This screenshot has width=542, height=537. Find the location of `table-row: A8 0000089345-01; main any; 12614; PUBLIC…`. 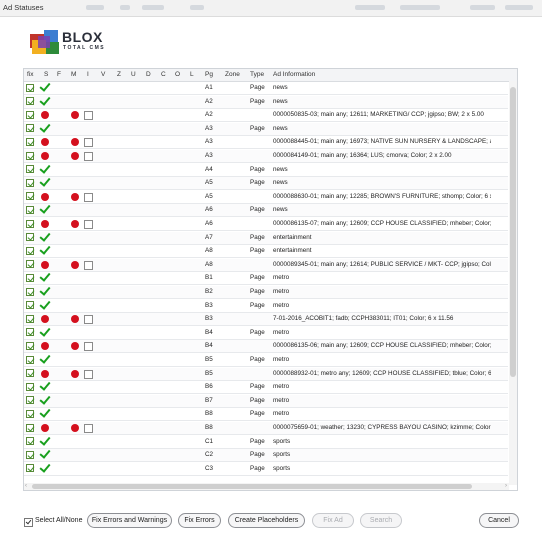

table-row: A8 0000089345-01; main any; 12614; PUBLIC… is located at coordinates (266, 265).